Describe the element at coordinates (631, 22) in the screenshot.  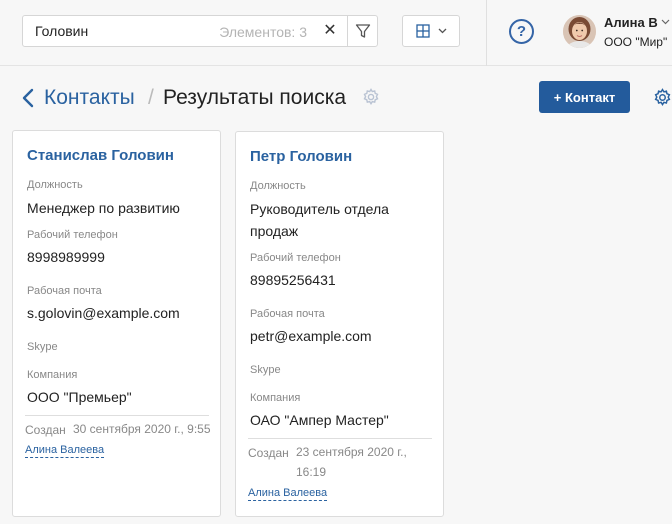
I see `user-name: Алина В` at that location.